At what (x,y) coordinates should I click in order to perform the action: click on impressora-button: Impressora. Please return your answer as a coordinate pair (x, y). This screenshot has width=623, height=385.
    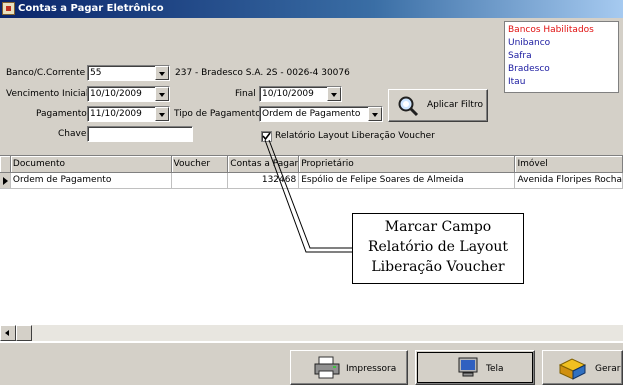
    Looking at the image, I should click on (349, 367).